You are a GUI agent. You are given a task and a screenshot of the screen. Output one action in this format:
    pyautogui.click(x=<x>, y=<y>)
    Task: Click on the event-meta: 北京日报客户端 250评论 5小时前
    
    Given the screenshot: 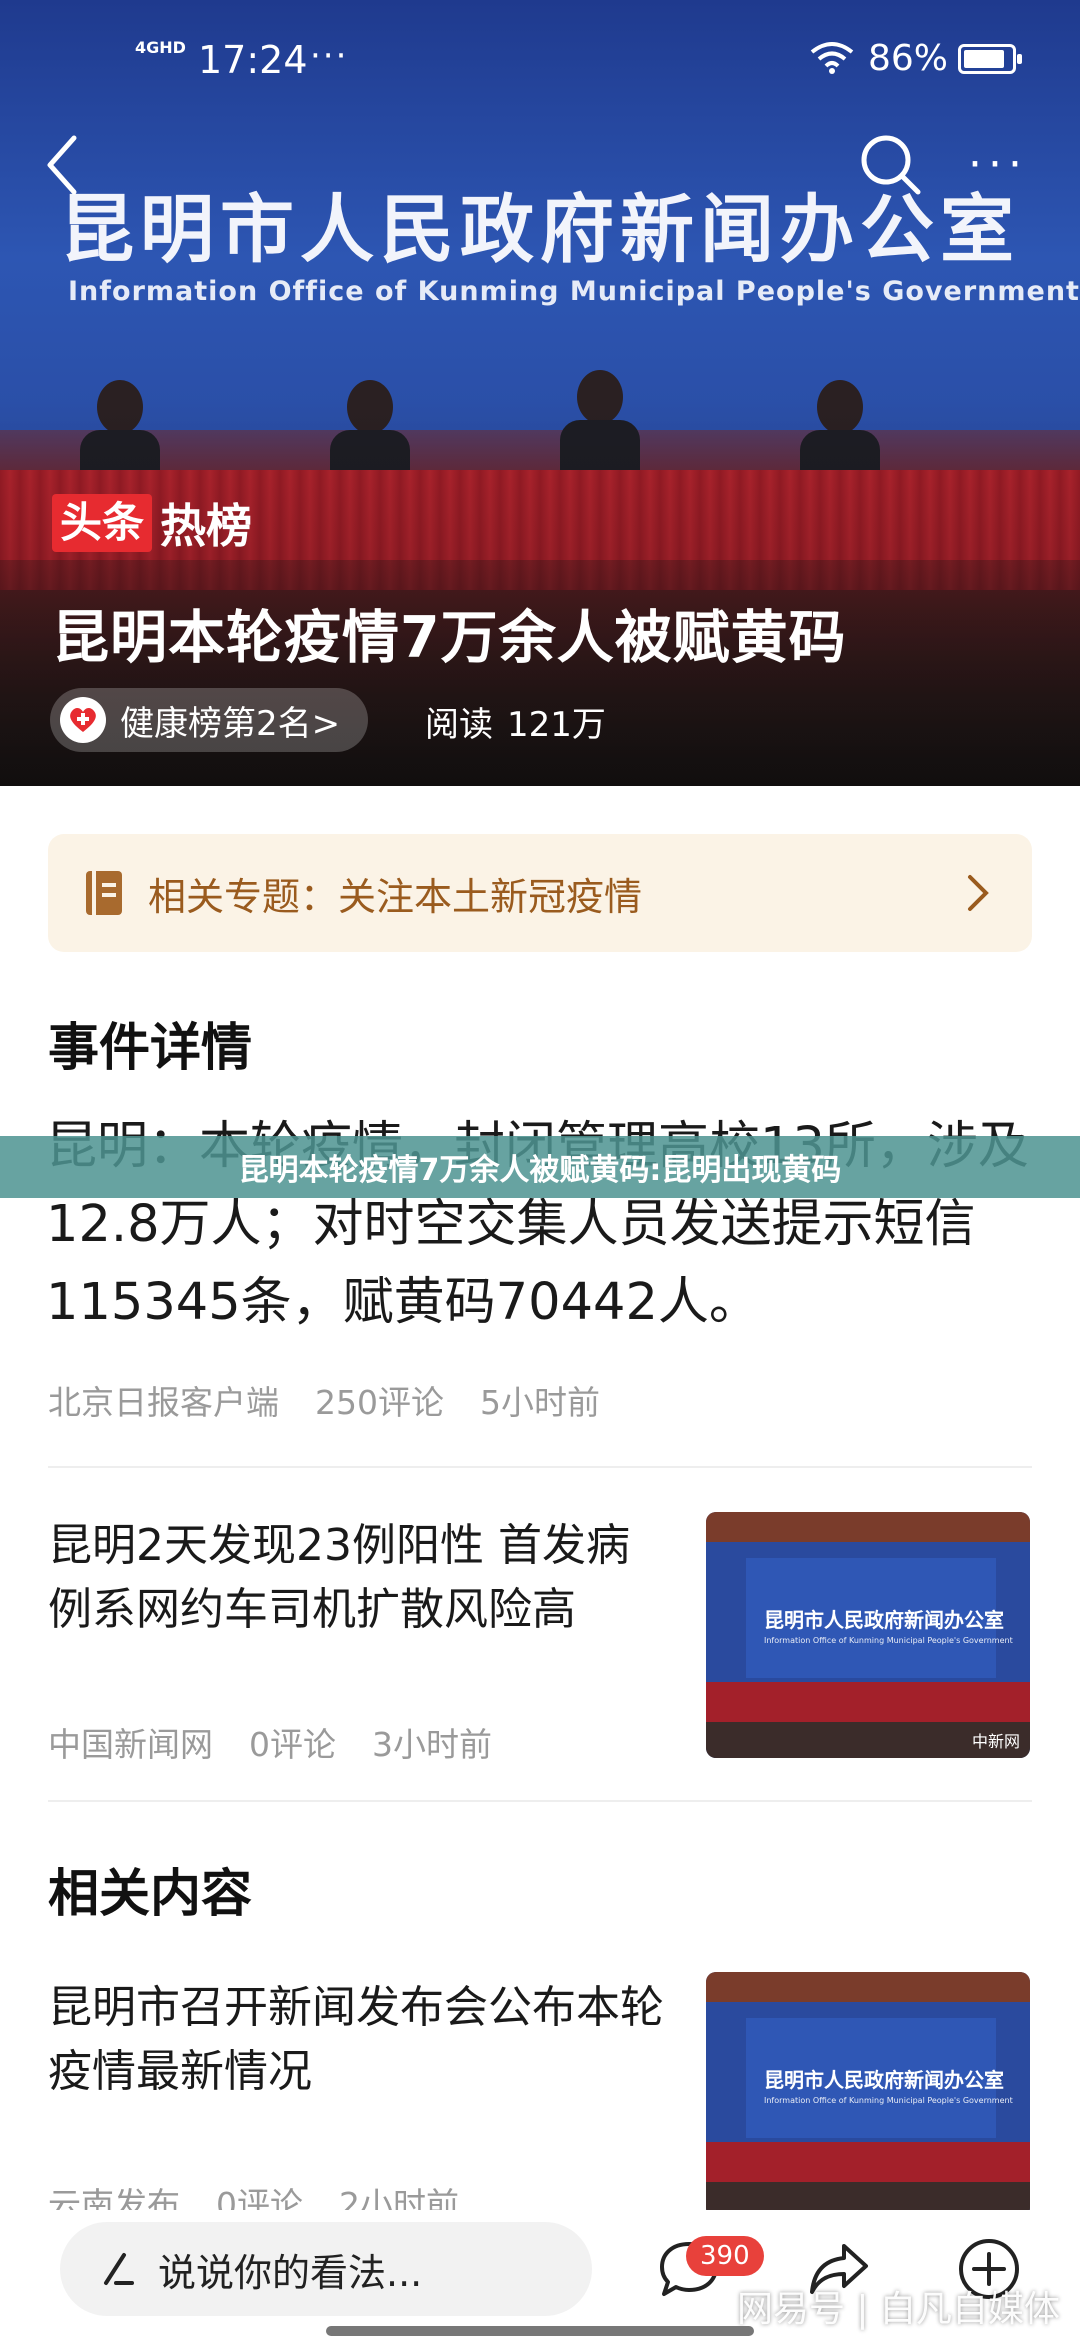 What is the action you would take?
    pyautogui.click(x=342, y=1400)
    